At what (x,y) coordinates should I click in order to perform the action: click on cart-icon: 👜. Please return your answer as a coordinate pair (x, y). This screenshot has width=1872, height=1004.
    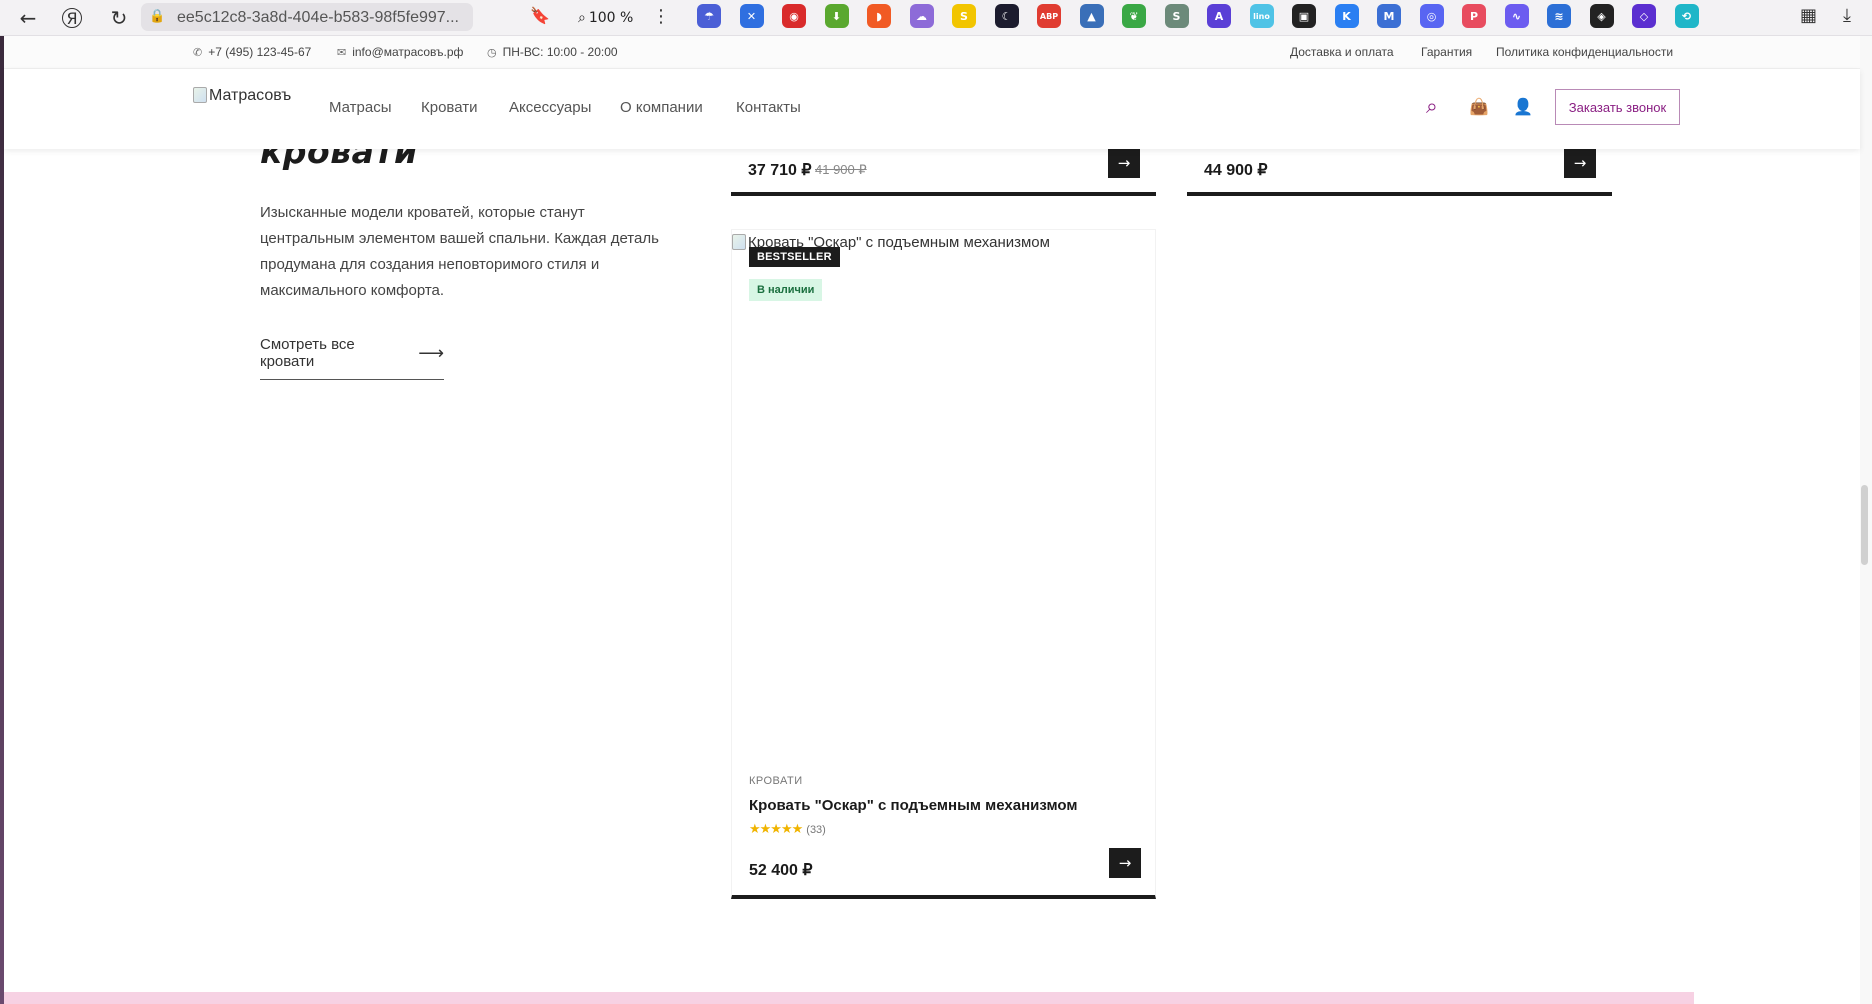
    Looking at the image, I should click on (1479, 106).